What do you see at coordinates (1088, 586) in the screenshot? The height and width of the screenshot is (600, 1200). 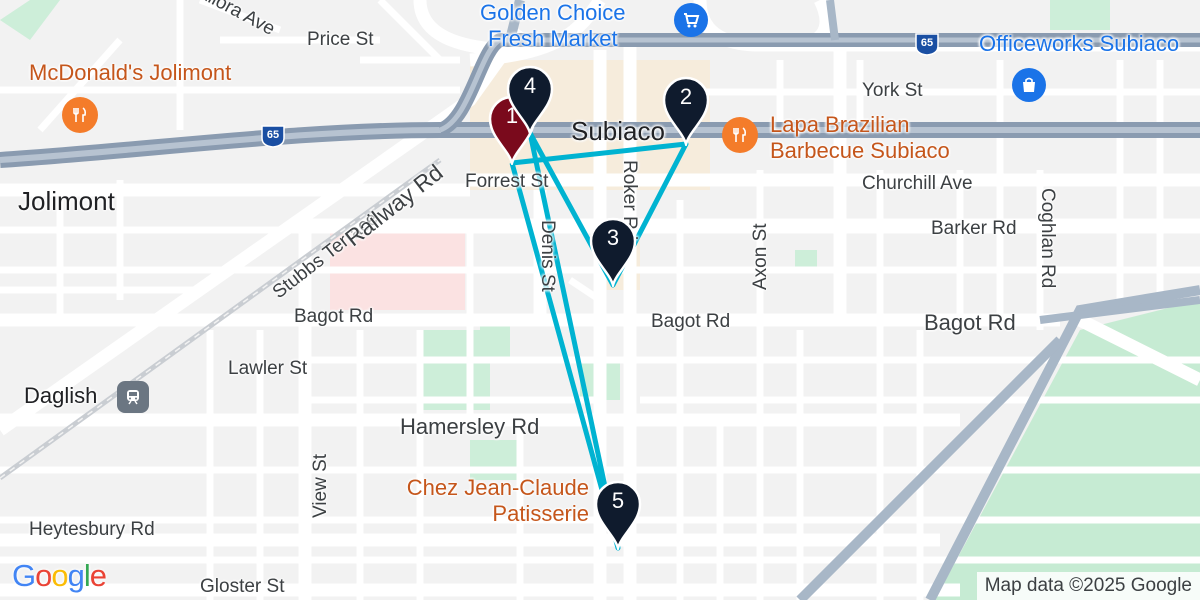 I see `map-attribution: Map data ©2025 Google` at bounding box center [1088, 586].